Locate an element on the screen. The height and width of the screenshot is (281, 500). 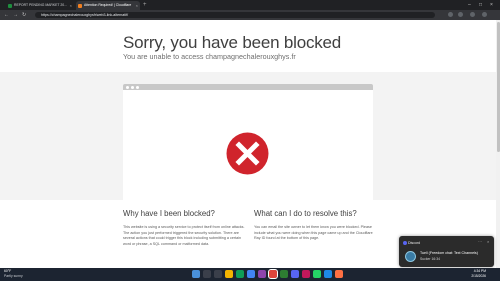
start-icon is located at coordinates (196, 274).